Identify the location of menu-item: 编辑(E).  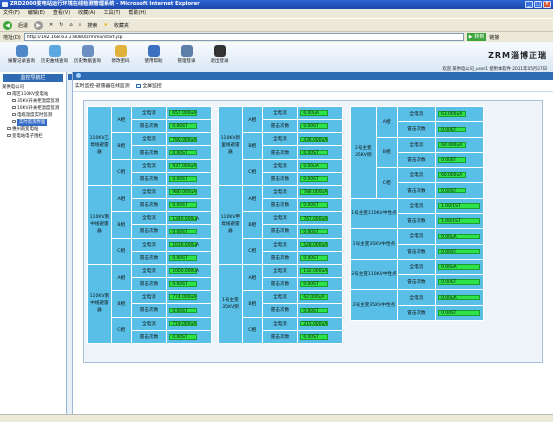
(36, 13).